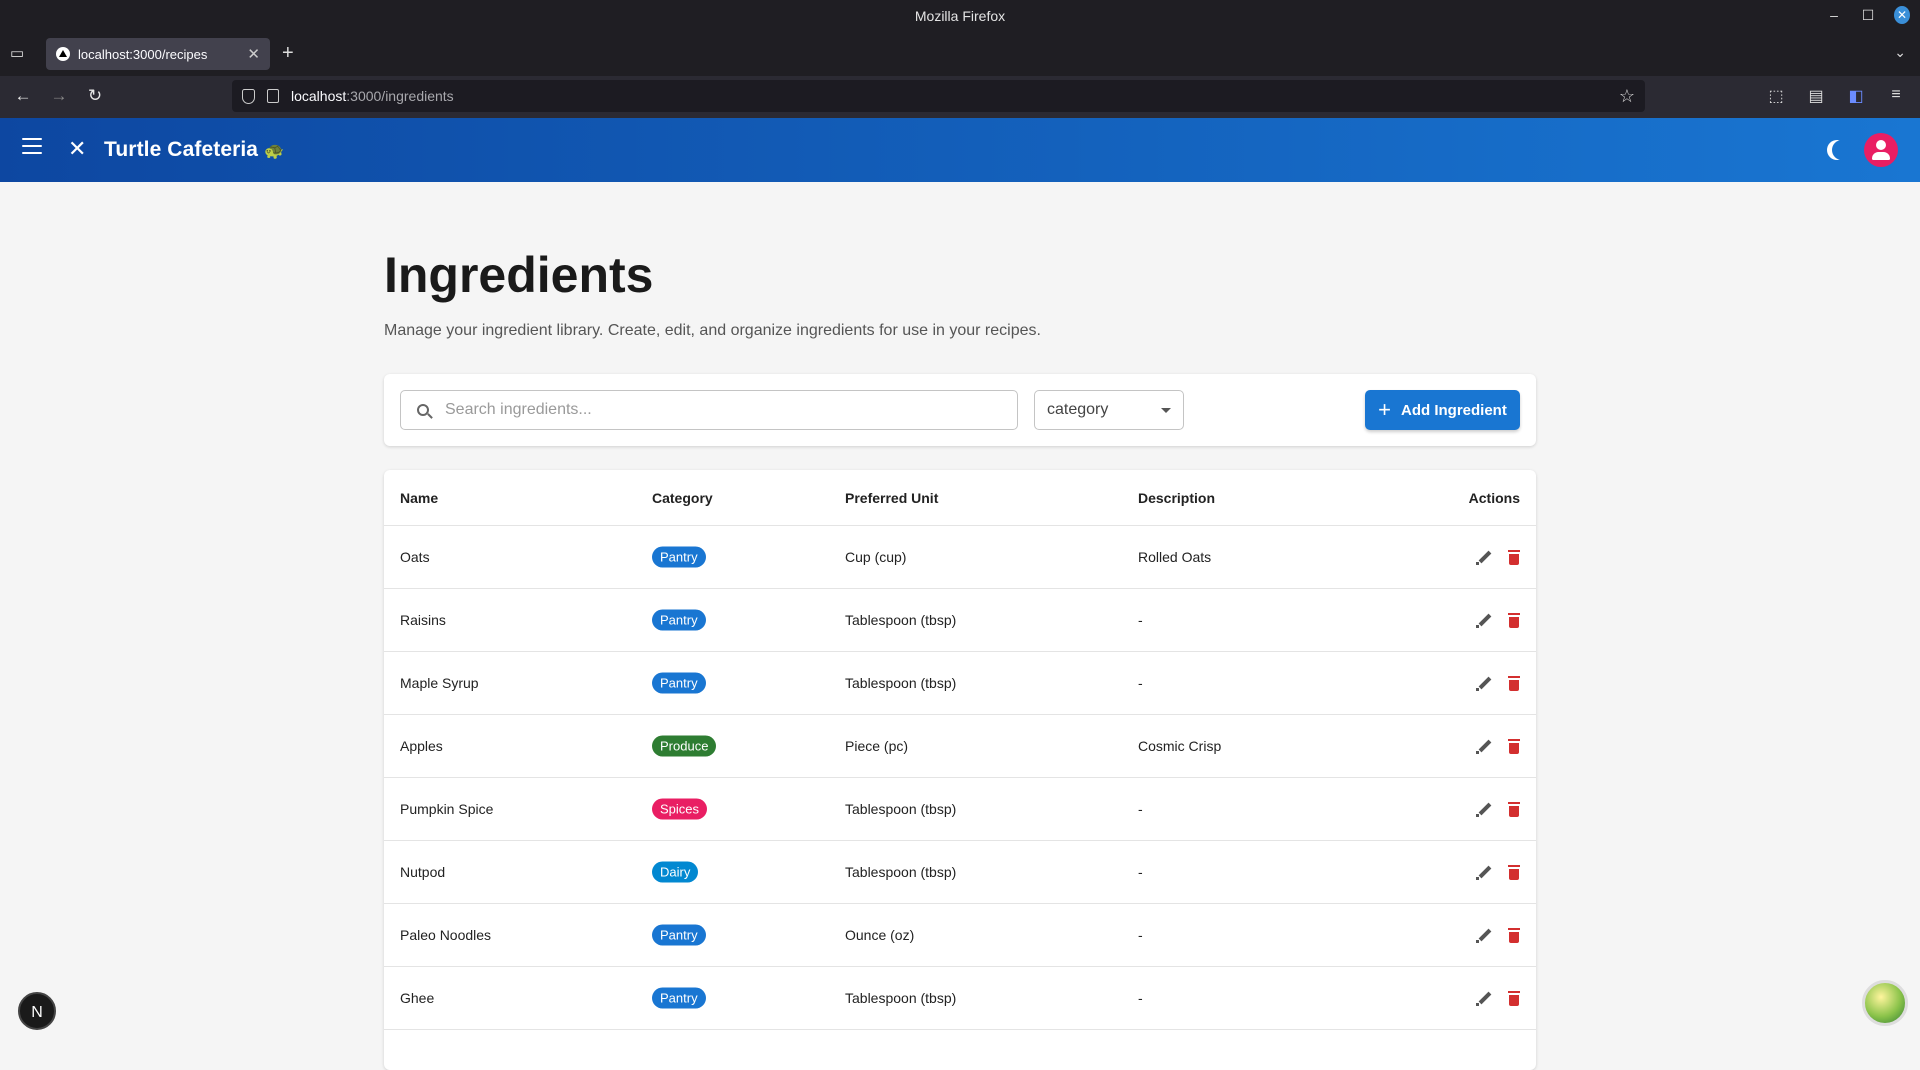 The image size is (1920, 1070). I want to click on plus-icon: +, so click(1385, 409).